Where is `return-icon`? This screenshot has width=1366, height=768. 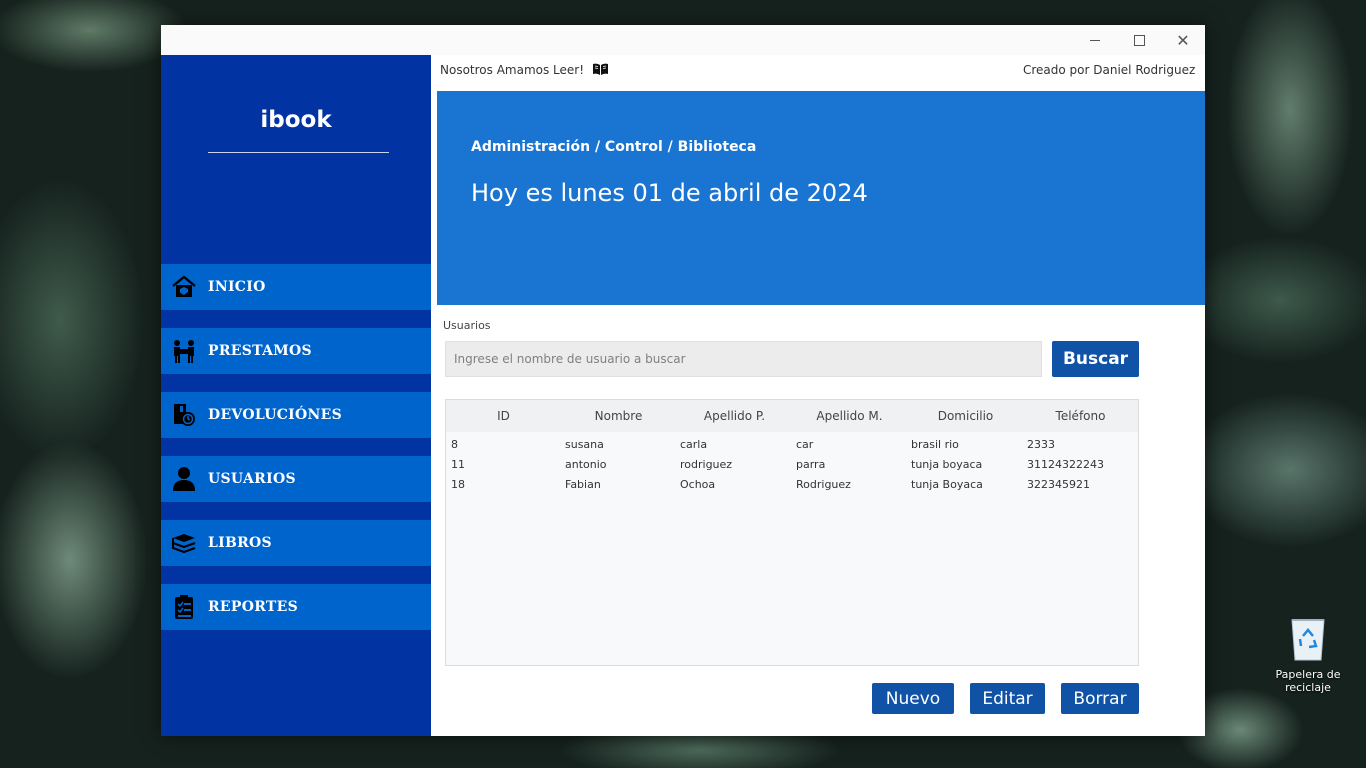 return-icon is located at coordinates (184, 415).